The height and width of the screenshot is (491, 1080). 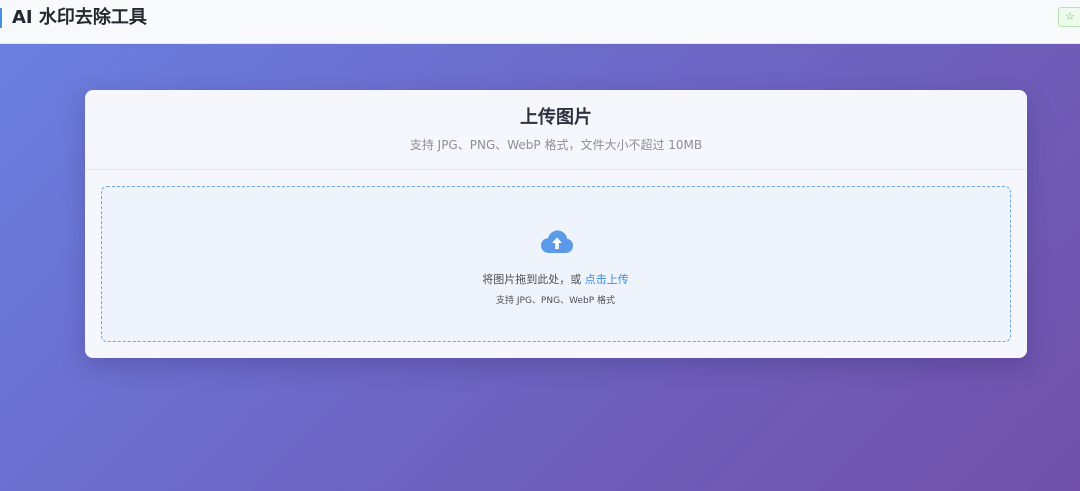 I want to click on upload-card-subtitle: 支持 JPG、PNG、WebP 格式，文件大小不超过 10MB, so click(x=556, y=145).